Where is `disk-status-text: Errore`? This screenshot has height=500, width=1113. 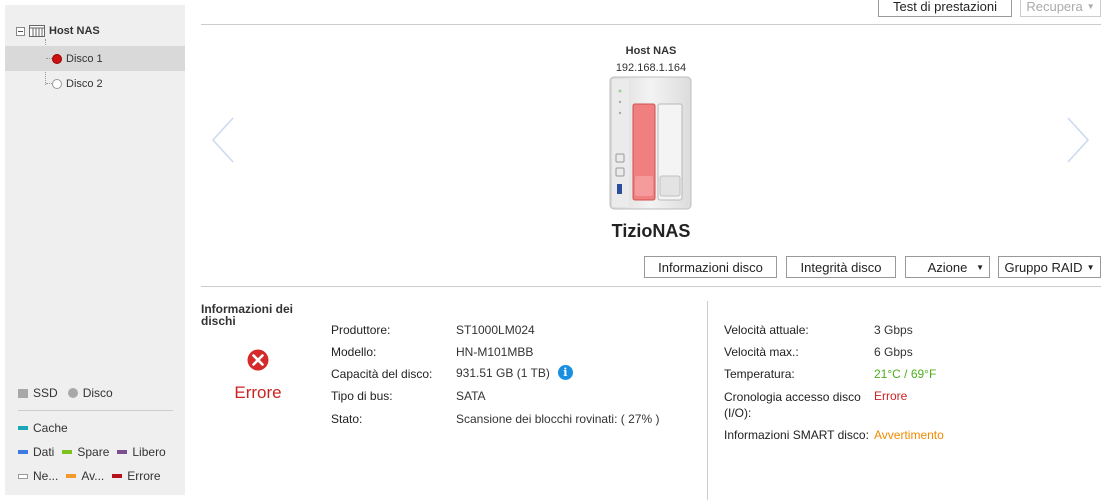
disk-status-text: Errore is located at coordinates (258, 392).